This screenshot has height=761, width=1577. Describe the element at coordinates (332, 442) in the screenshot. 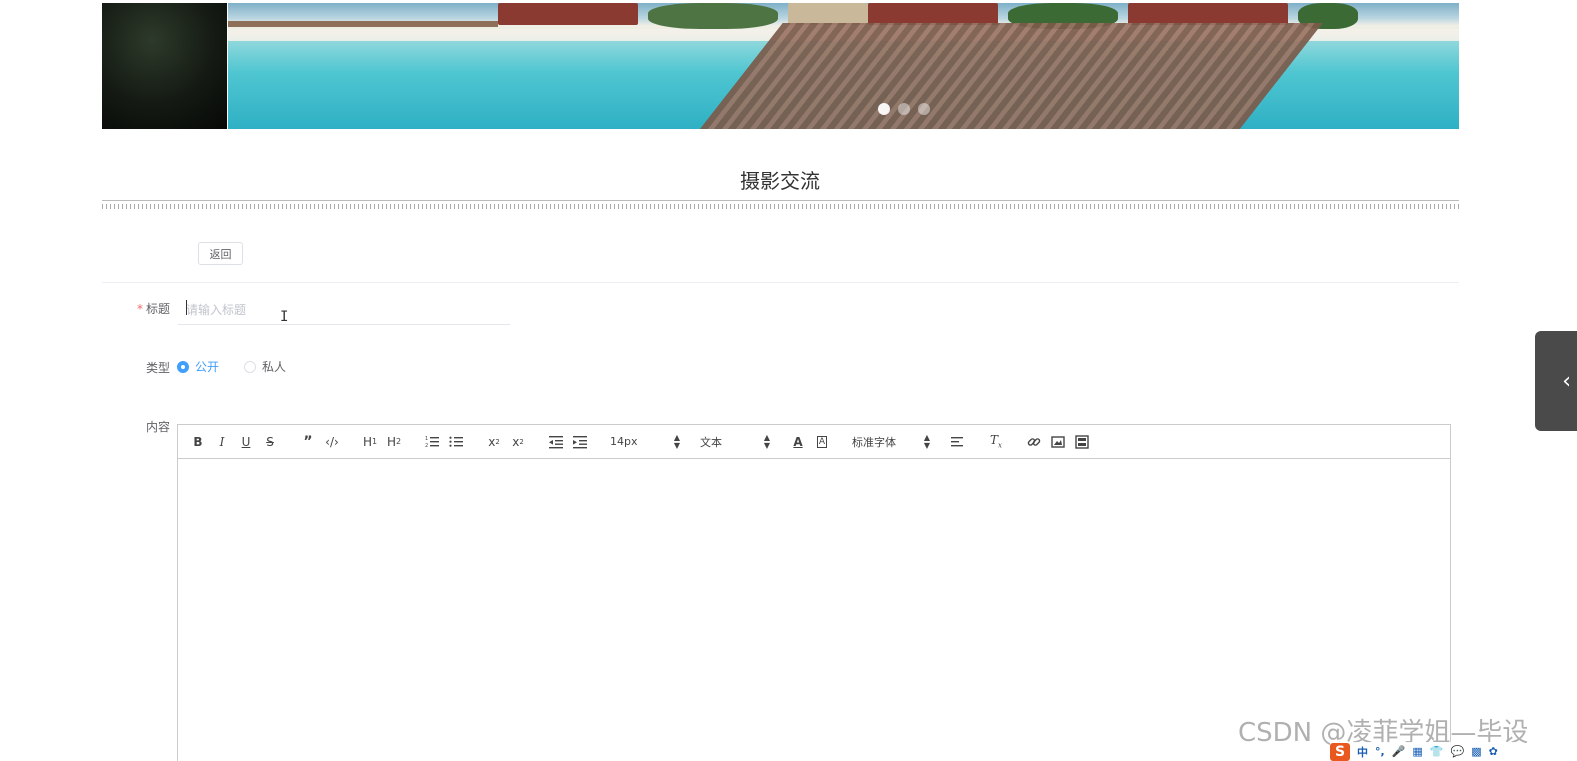

I see `code-block-icon: ‹/›` at that location.